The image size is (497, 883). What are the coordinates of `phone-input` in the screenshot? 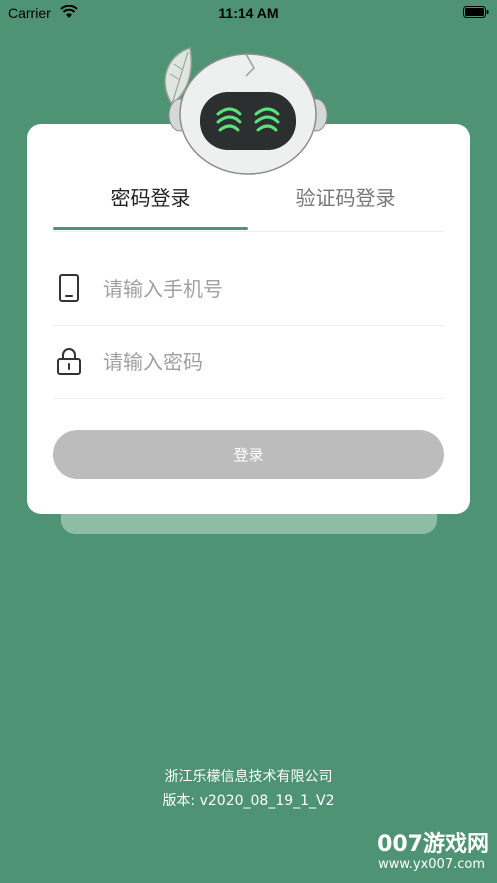 It's located at (268, 289).